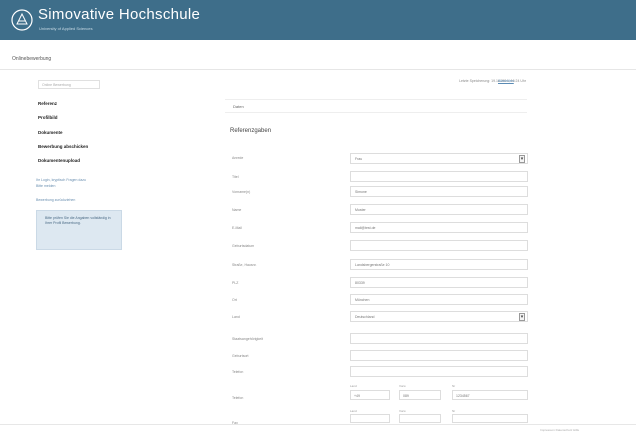 The height and width of the screenshot is (433, 636). Describe the element at coordinates (235, 177) in the screenshot. I see `label-title: Titel` at that location.